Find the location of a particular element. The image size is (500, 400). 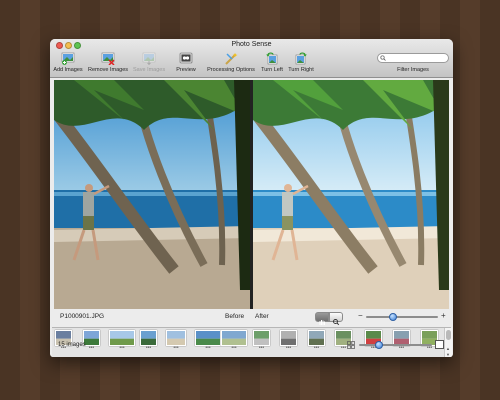

zoom-slider is located at coordinates (402, 317).